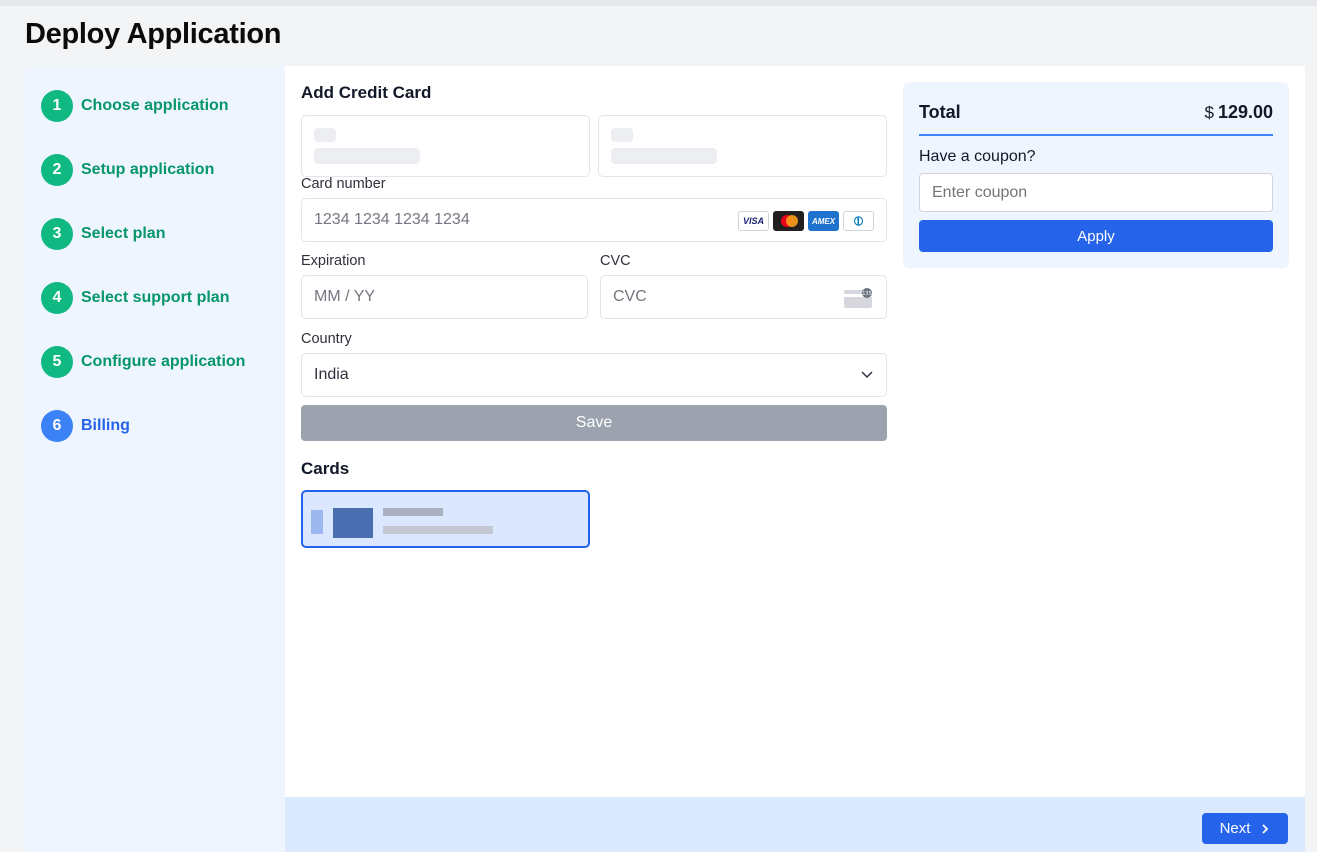  What do you see at coordinates (867, 375) in the screenshot?
I see `chevron-down-icon` at bounding box center [867, 375].